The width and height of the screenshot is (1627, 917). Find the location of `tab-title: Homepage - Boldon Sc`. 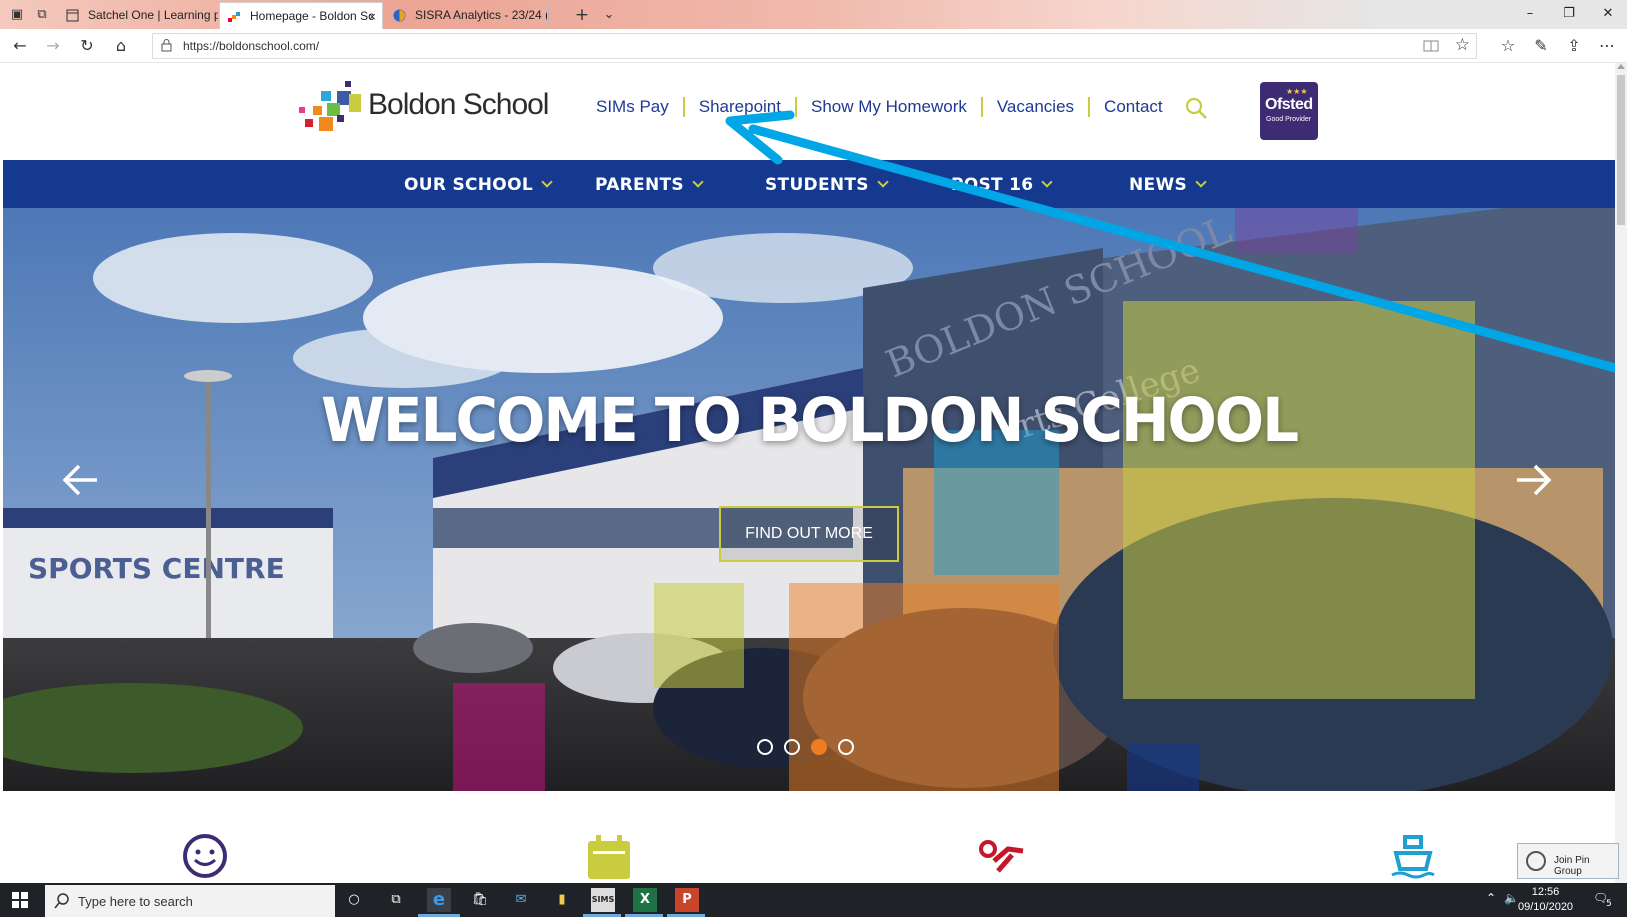

tab-title: Homepage - Boldon Sc is located at coordinates (312, 16).